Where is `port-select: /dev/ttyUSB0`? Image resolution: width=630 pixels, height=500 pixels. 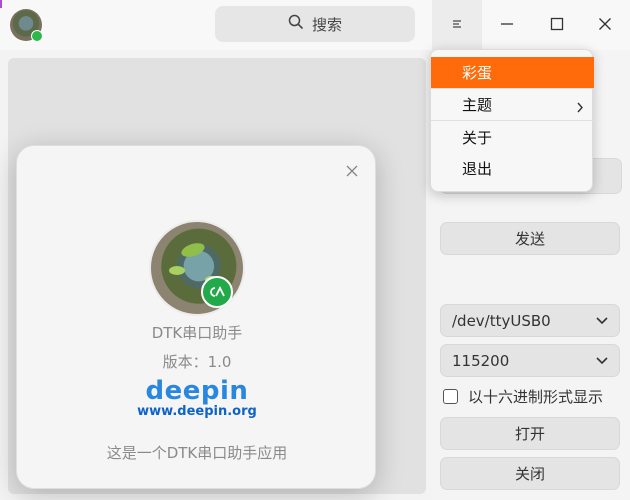 port-select: /dev/ttyUSB0 is located at coordinates (530, 320).